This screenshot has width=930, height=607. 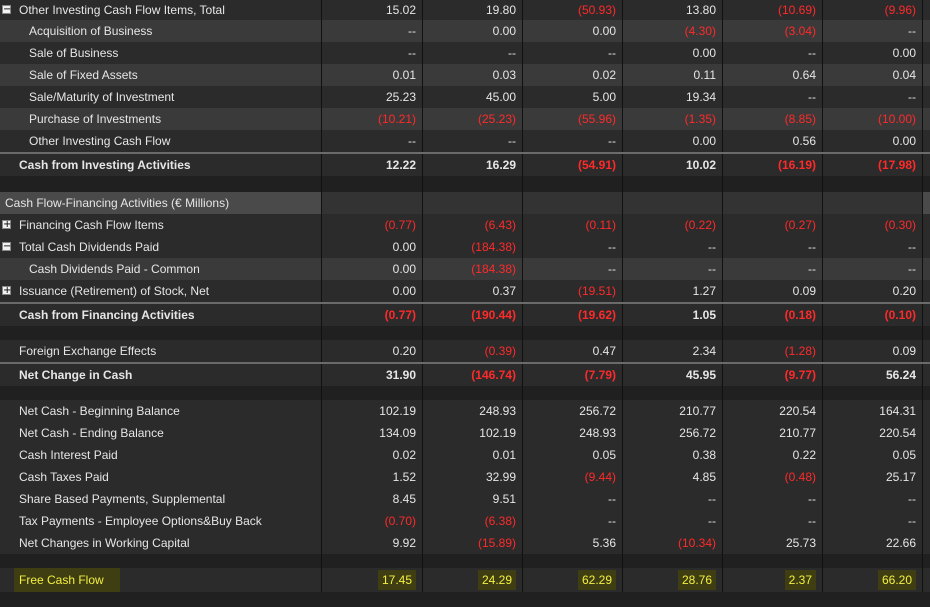 I want to click on value-cell: 220.54, so click(x=873, y=433).